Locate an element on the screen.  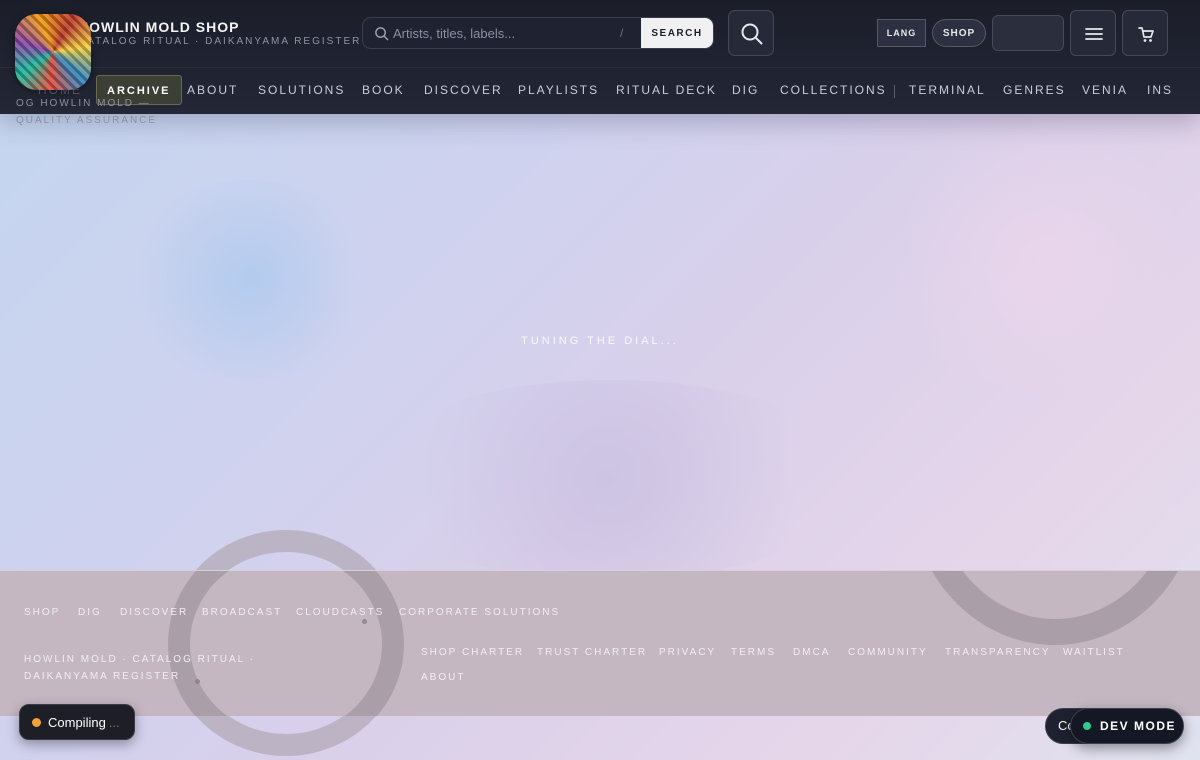
nav-item-discover: DISCOVER is located at coordinates (463, 90).